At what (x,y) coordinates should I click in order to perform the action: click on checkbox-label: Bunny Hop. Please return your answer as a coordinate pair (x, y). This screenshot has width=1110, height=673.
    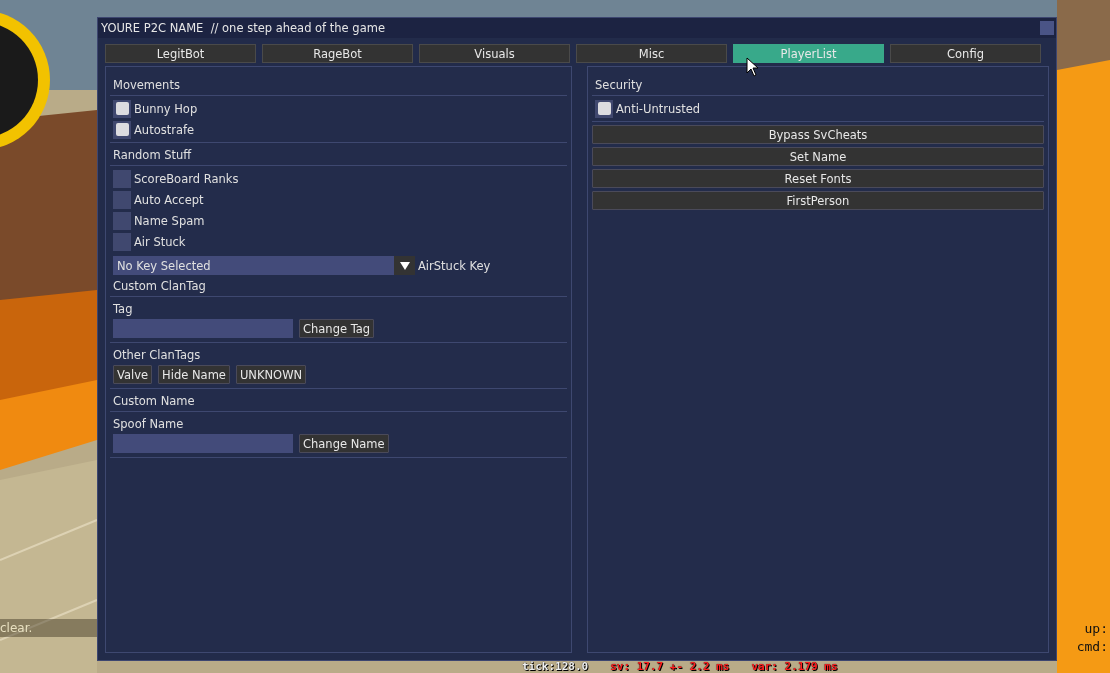
    Looking at the image, I should click on (166, 108).